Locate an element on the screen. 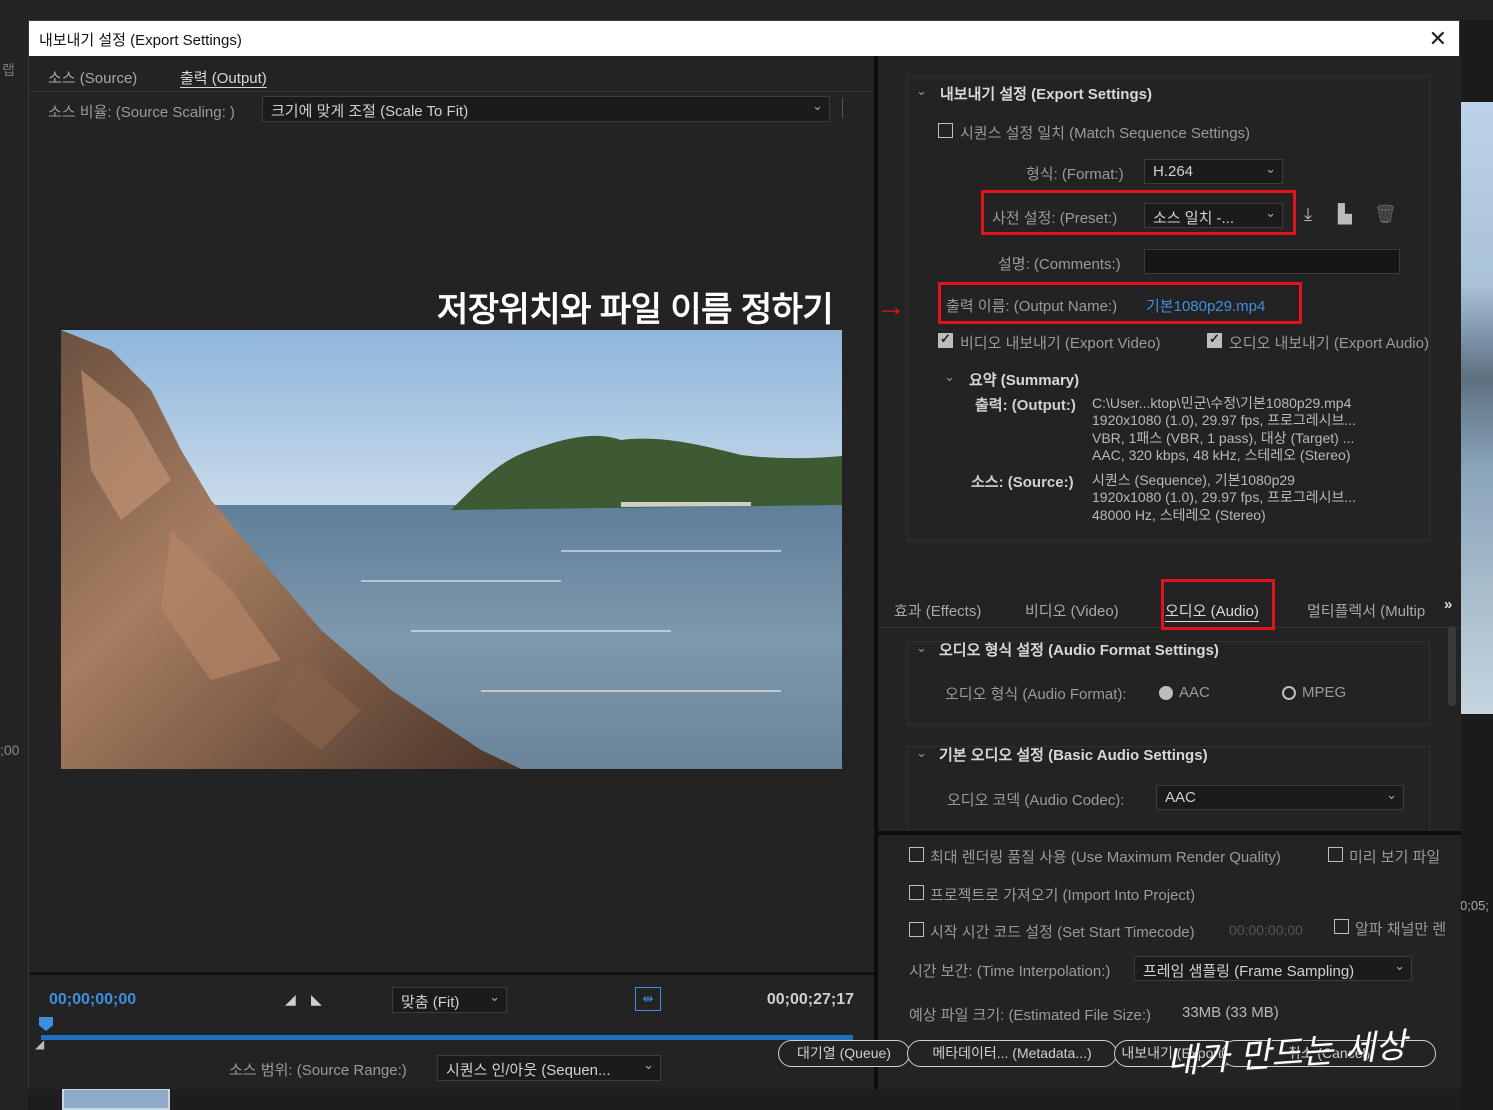 This screenshot has width=1493, height=1110. background-timecode-right: 0;05; is located at coordinates (1474, 905).